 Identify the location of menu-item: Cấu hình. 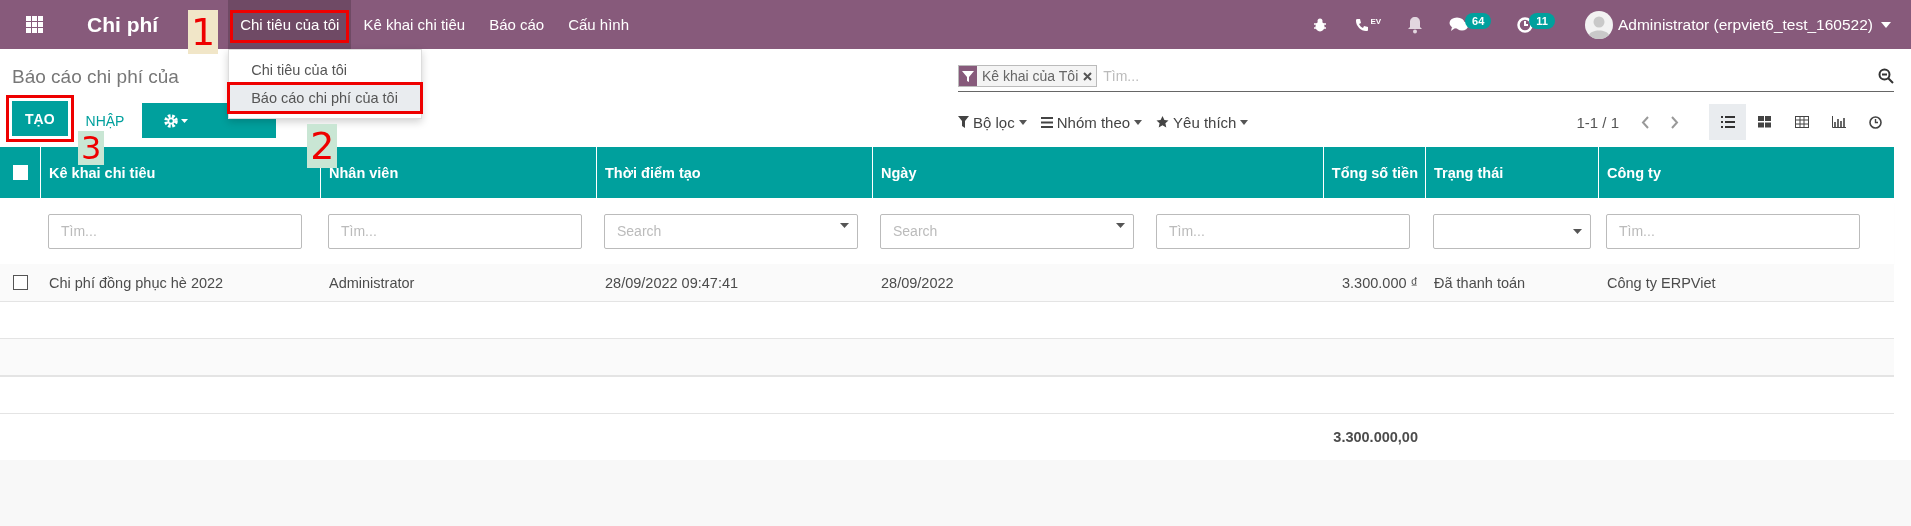
(599, 24).